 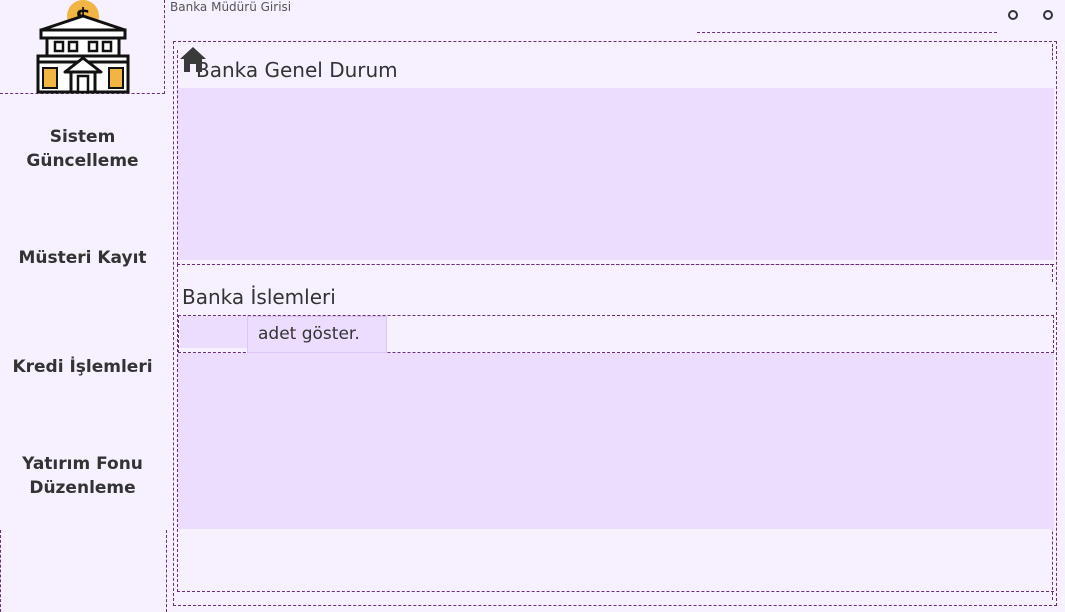 I want to click on nav-label: Yatırım Fonu, so click(x=82, y=464).